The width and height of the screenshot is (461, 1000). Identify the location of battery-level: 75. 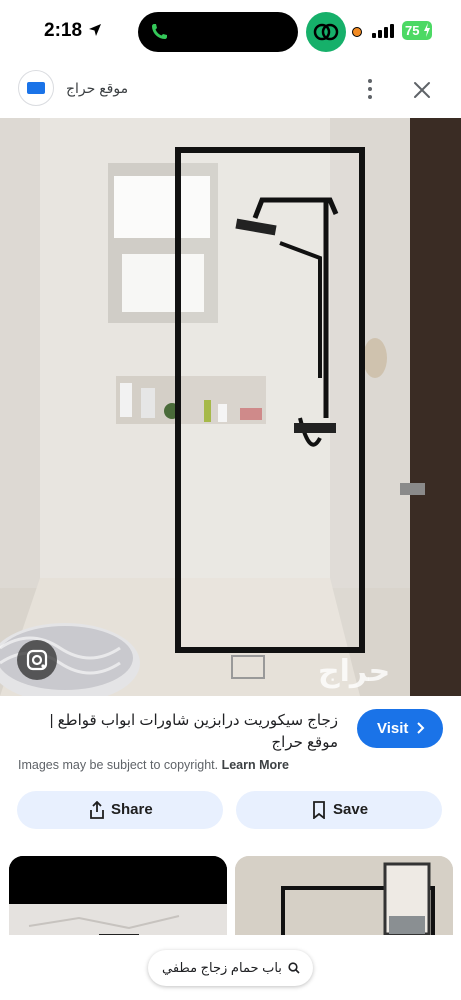
(412, 30).